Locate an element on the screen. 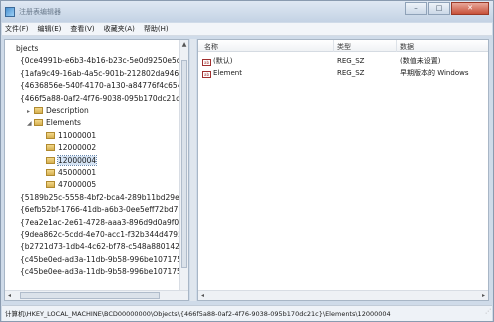  value-row: ab Element REG_SZ 早期版本的 Windows is located at coordinates (343, 73).